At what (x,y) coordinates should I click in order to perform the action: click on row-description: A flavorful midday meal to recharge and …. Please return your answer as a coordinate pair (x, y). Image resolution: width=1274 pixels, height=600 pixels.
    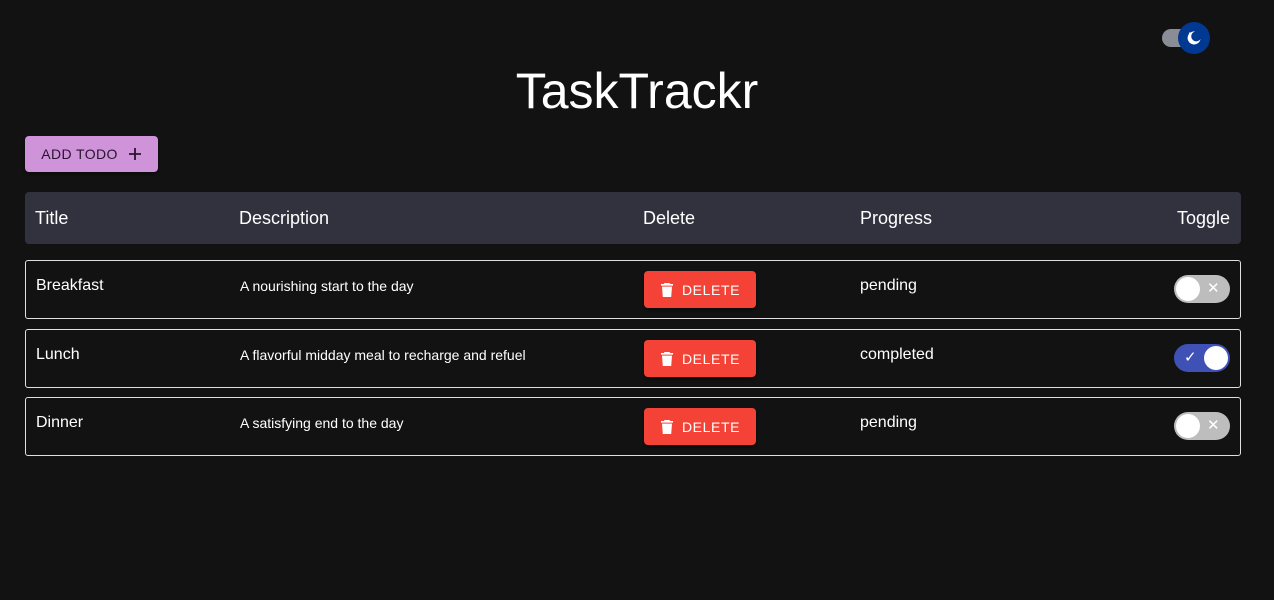
    Looking at the image, I should click on (383, 355).